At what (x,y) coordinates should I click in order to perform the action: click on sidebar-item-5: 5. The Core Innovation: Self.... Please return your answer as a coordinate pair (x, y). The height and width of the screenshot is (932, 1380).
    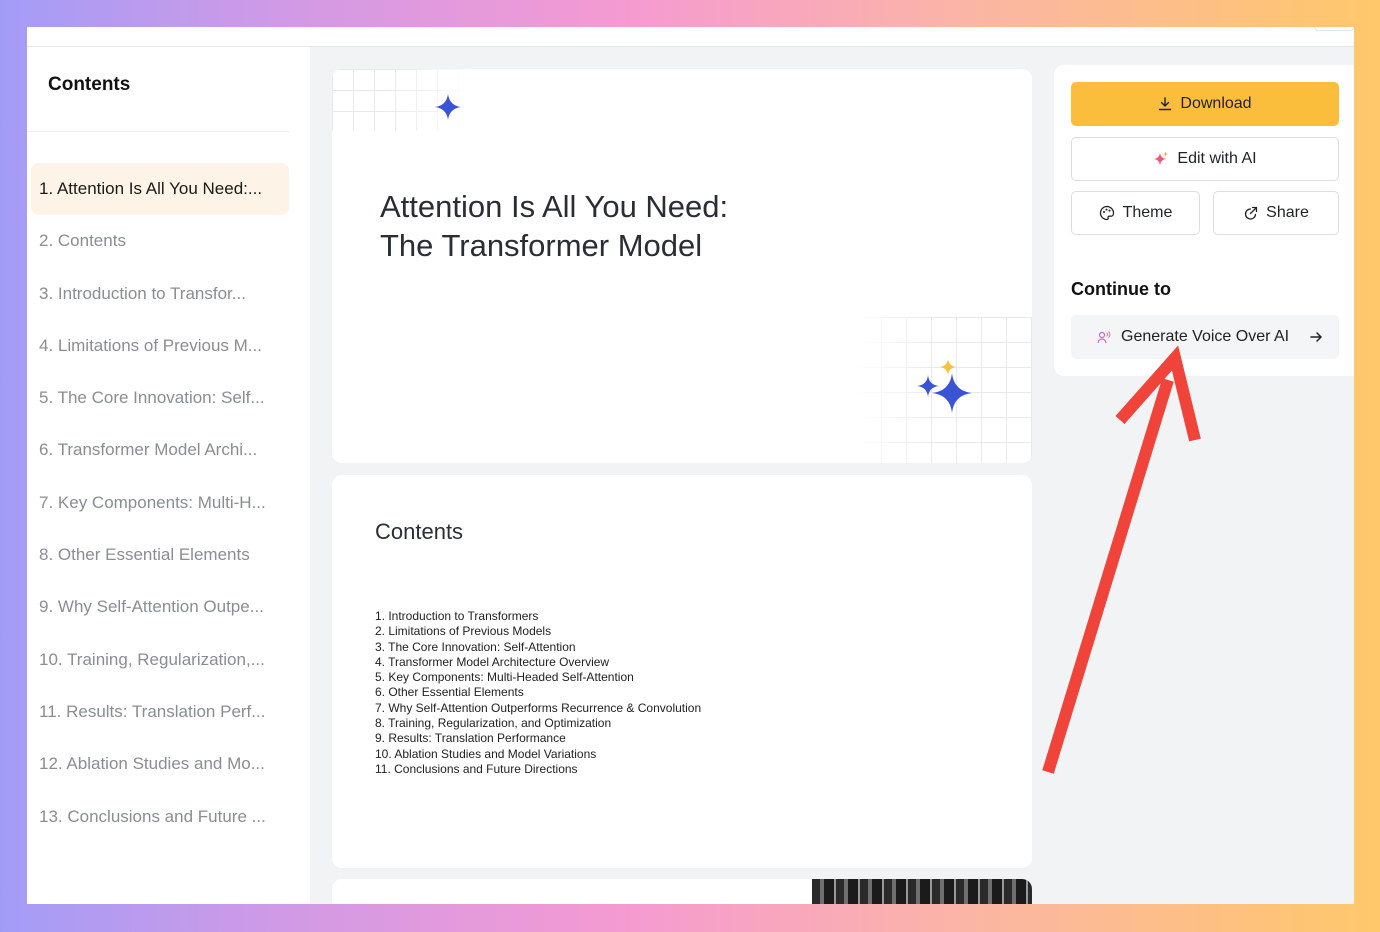
    Looking at the image, I should click on (160, 398).